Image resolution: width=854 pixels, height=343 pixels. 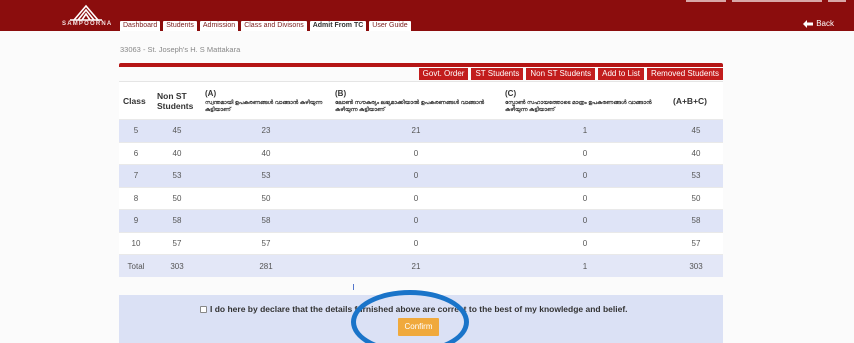 What do you see at coordinates (136, 243) in the screenshot?
I see `cell-class: 10` at bounding box center [136, 243].